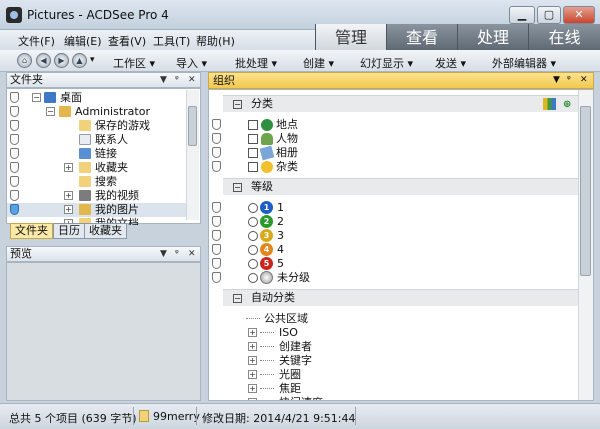 The image size is (600, 429). What do you see at coordinates (394, 398) in the screenshot?
I see `auto-category-item: +快门速度` at bounding box center [394, 398].